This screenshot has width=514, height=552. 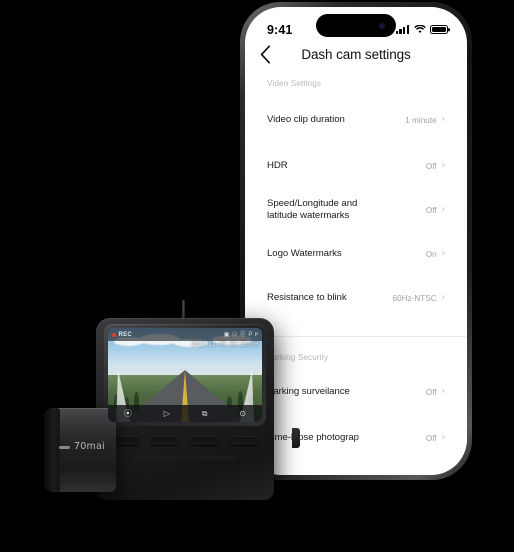 I want to click on status-icon-group, so click(x=421, y=29).